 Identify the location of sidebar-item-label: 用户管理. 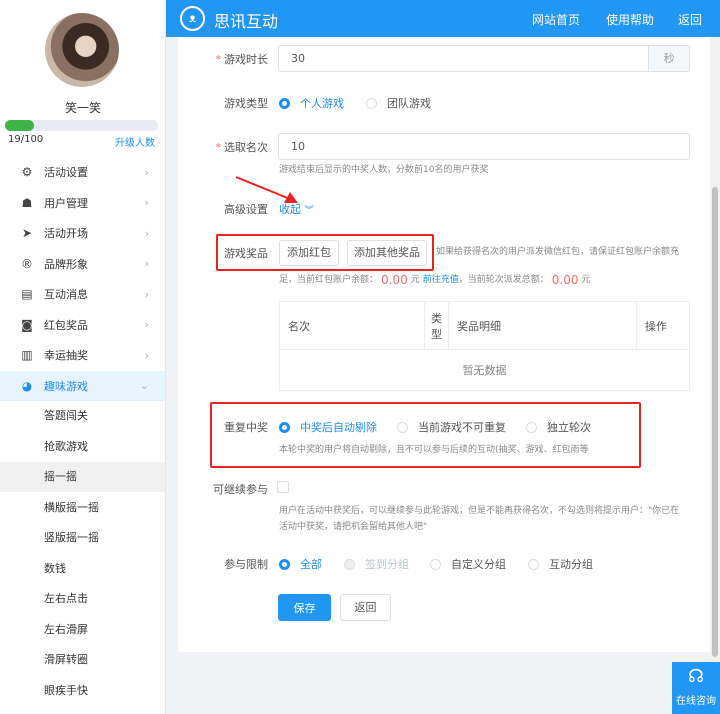
(66, 203).